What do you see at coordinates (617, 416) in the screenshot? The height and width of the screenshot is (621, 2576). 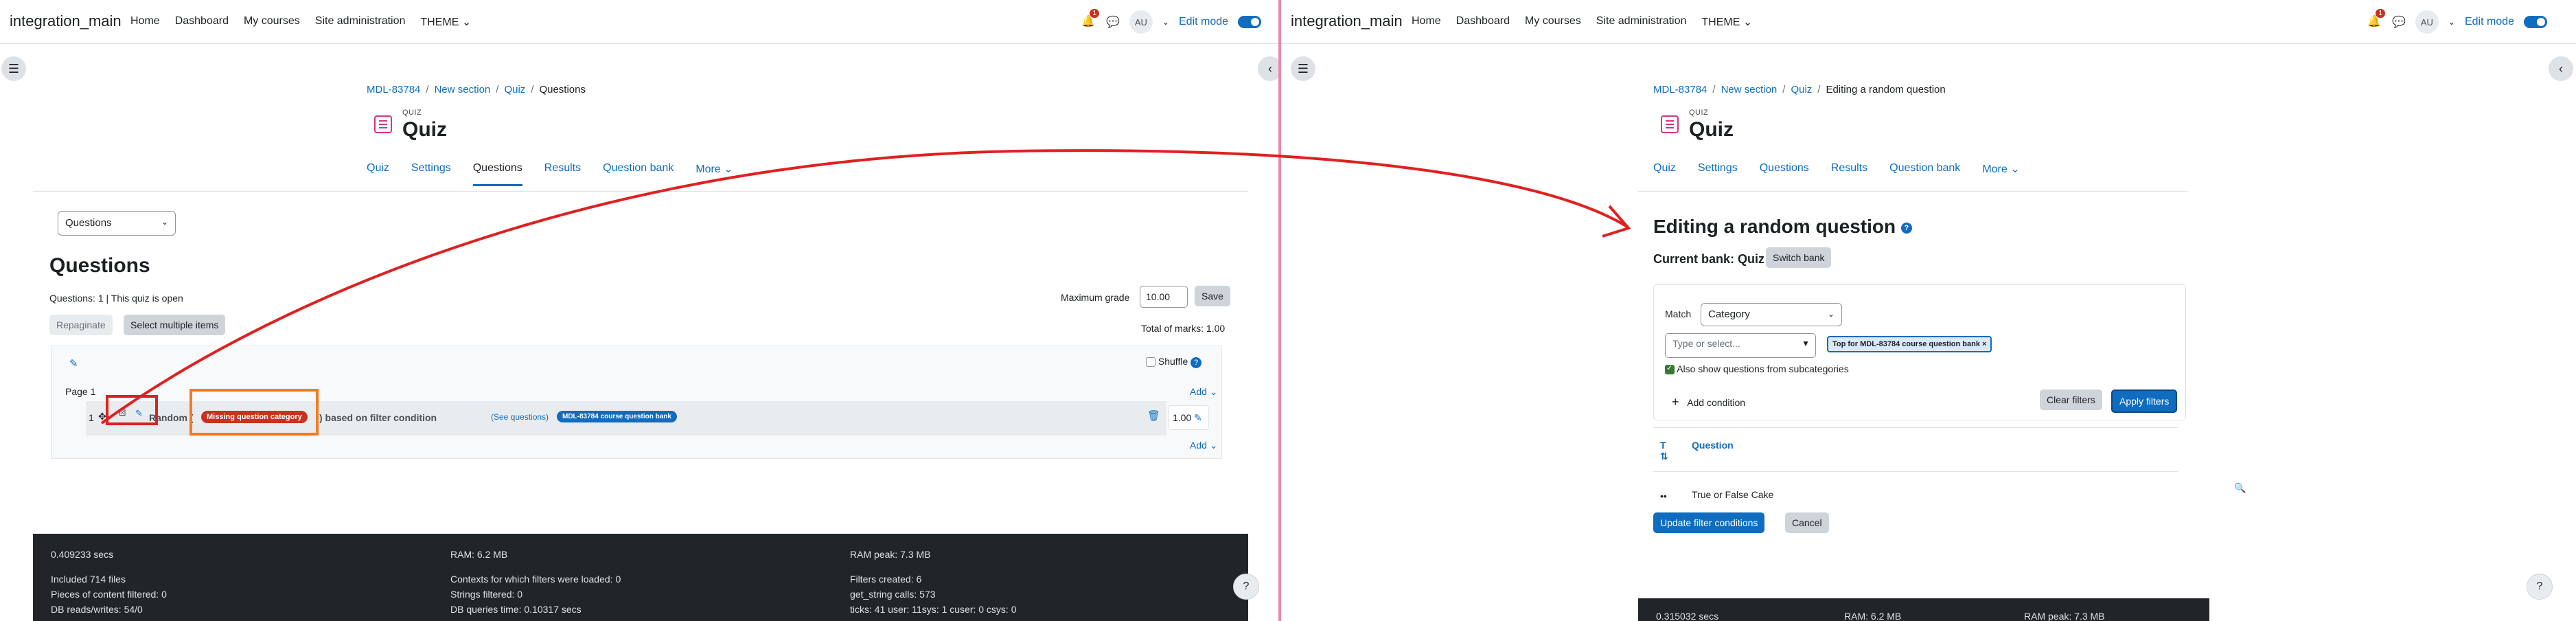 I see `question-bank-badge: MDL-83784 course question bank` at bounding box center [617, 416].